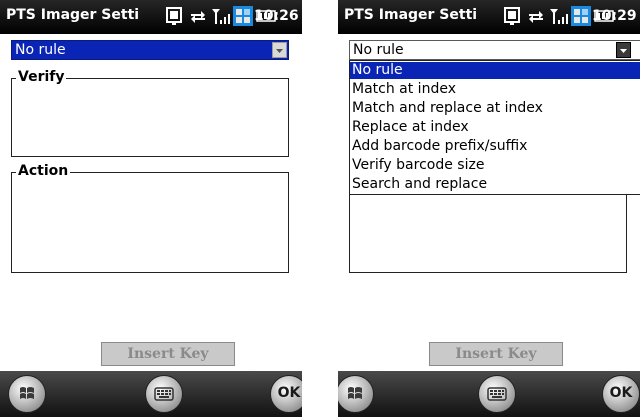  Describe the element at coordinates (150, 113) in the screenshot. I see `verify-group: Verify` at that location.